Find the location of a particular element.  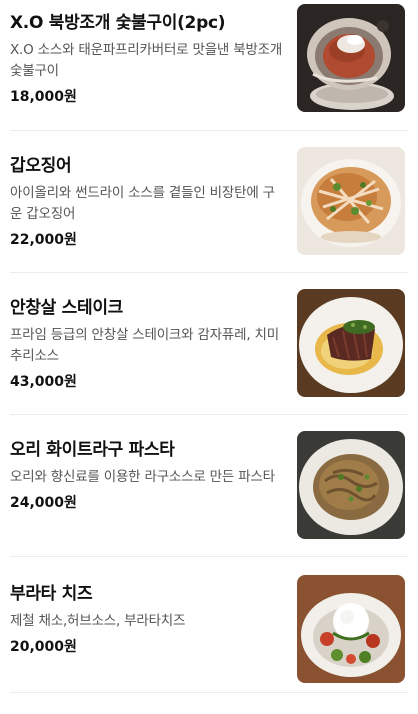

menu-item-name: 오리 화이트라구 파스타 is located at coordinates (92, 450).